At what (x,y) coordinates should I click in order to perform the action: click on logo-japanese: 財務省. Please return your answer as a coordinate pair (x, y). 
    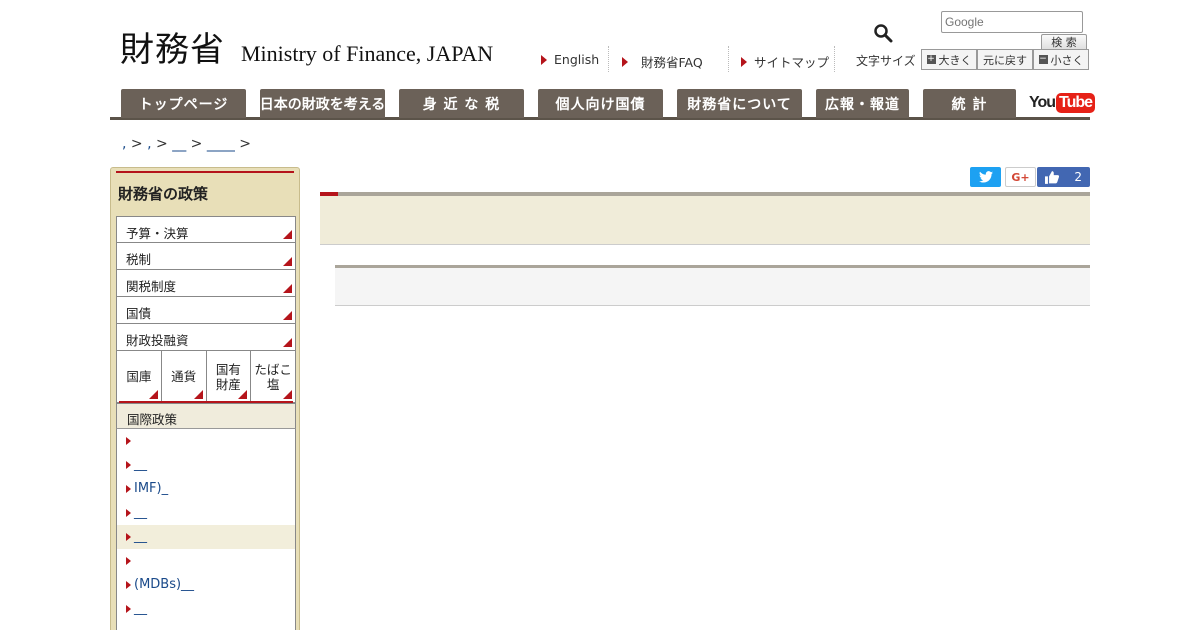
    Looking at the image, I should click on (172, 50).